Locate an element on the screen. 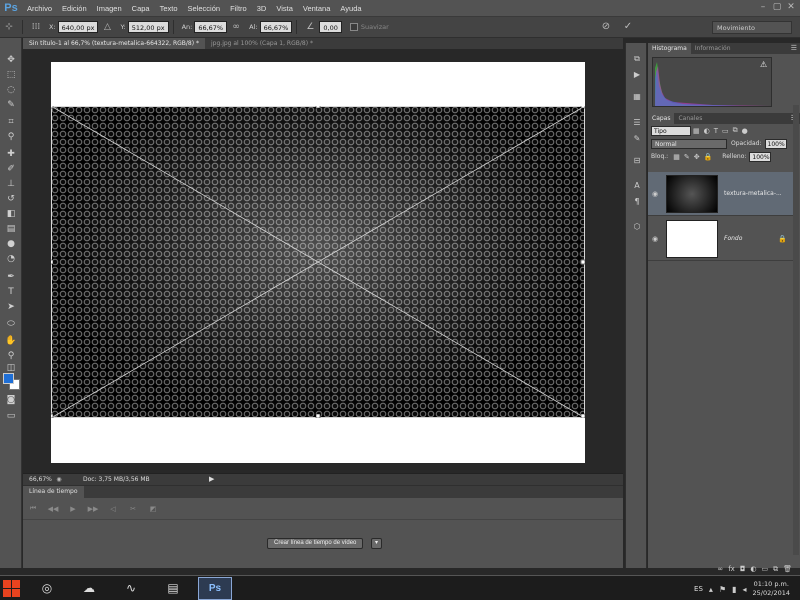 This screenshot has width=800, height=600. tab-capas: Capas is located at coordinates (661, 118).